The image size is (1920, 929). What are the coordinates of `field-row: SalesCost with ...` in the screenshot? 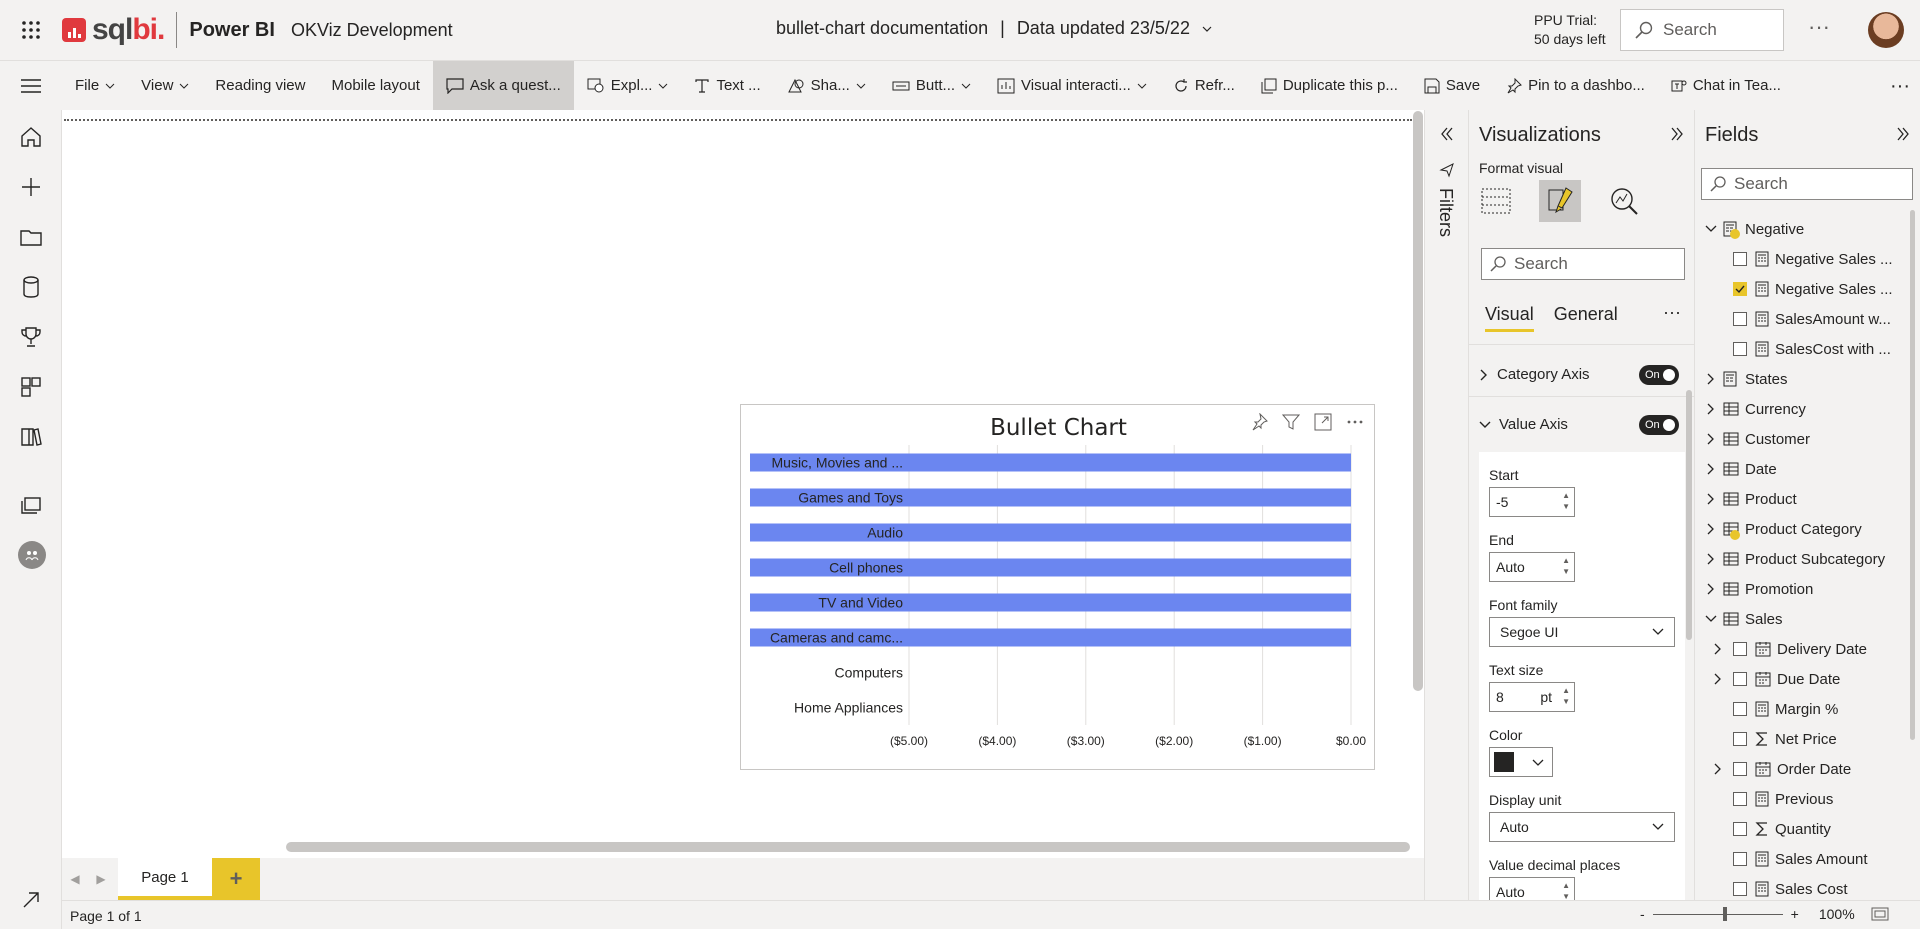 It's located at (1811, 349).